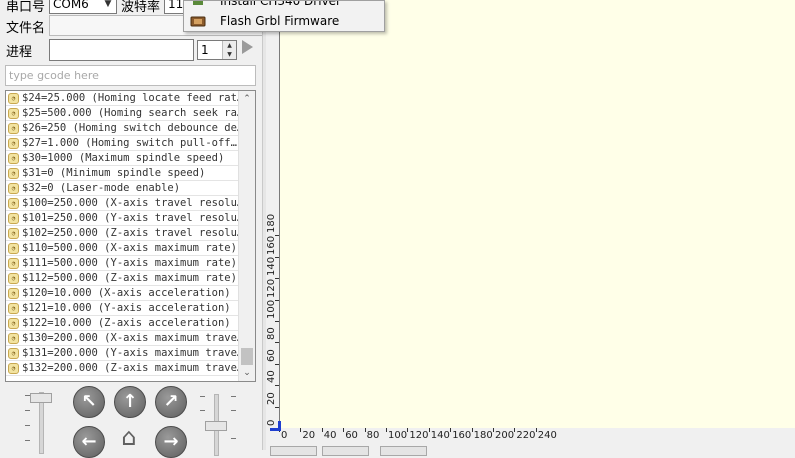 This screenshot has height=458, width=795. I want to click on y-tick-label: 60, so click(271, 355).